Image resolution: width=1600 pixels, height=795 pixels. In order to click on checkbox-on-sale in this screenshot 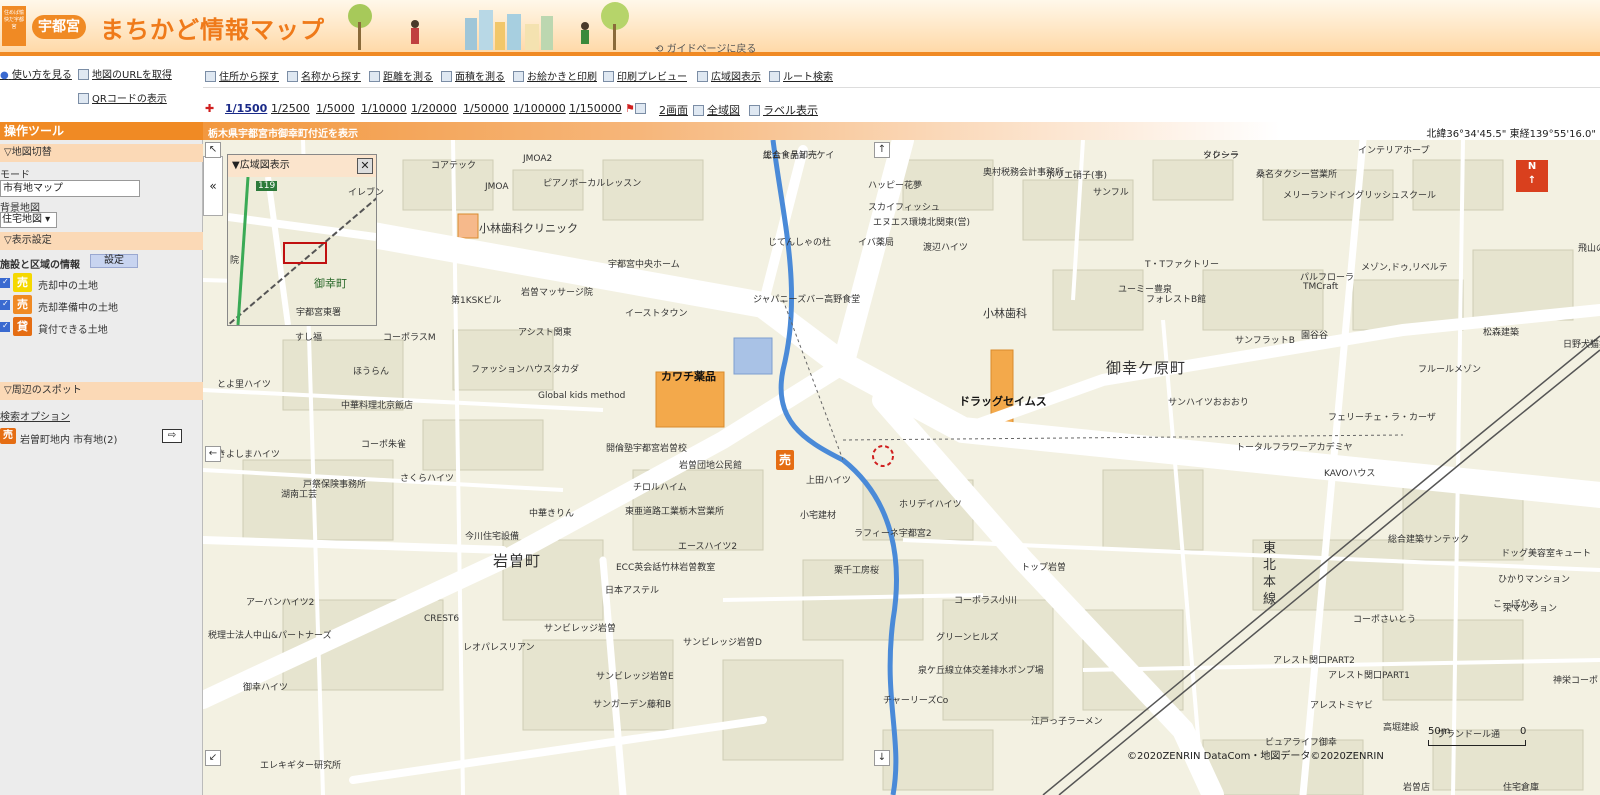, I will do `click(5, 282)`.